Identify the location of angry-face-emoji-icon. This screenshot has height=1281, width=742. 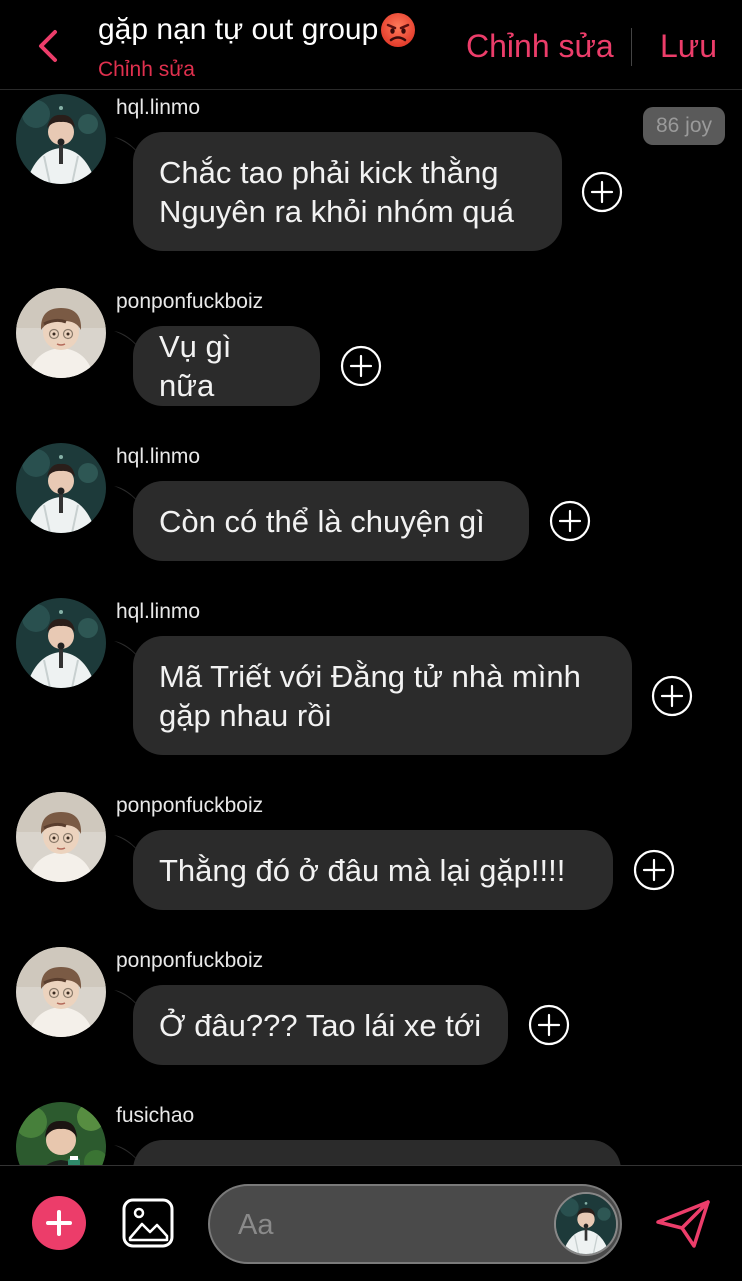
(398, 30).